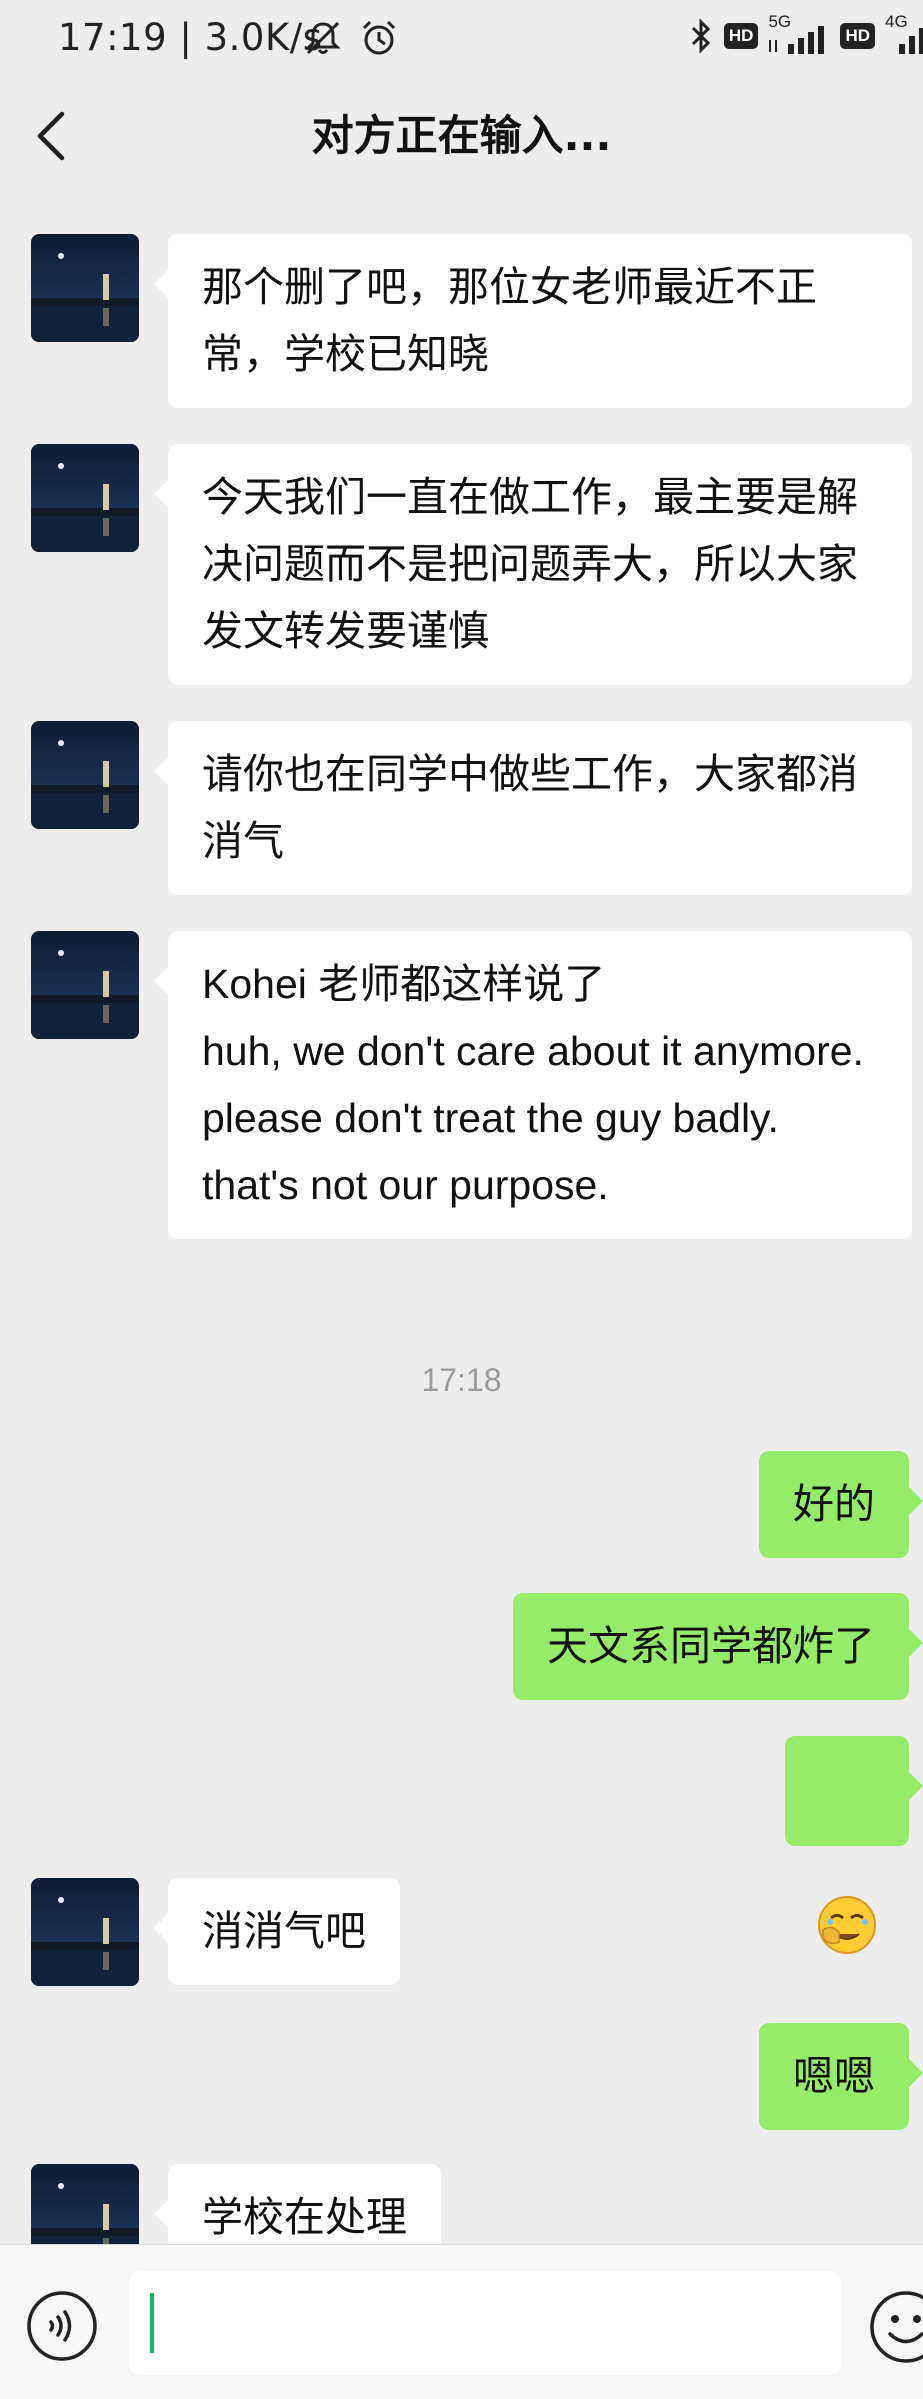 This screenshot has height=2399, width=923. Describe the element at coordinates (797, 40) in the screenshot. I see `signal-bars-icon` at that location.